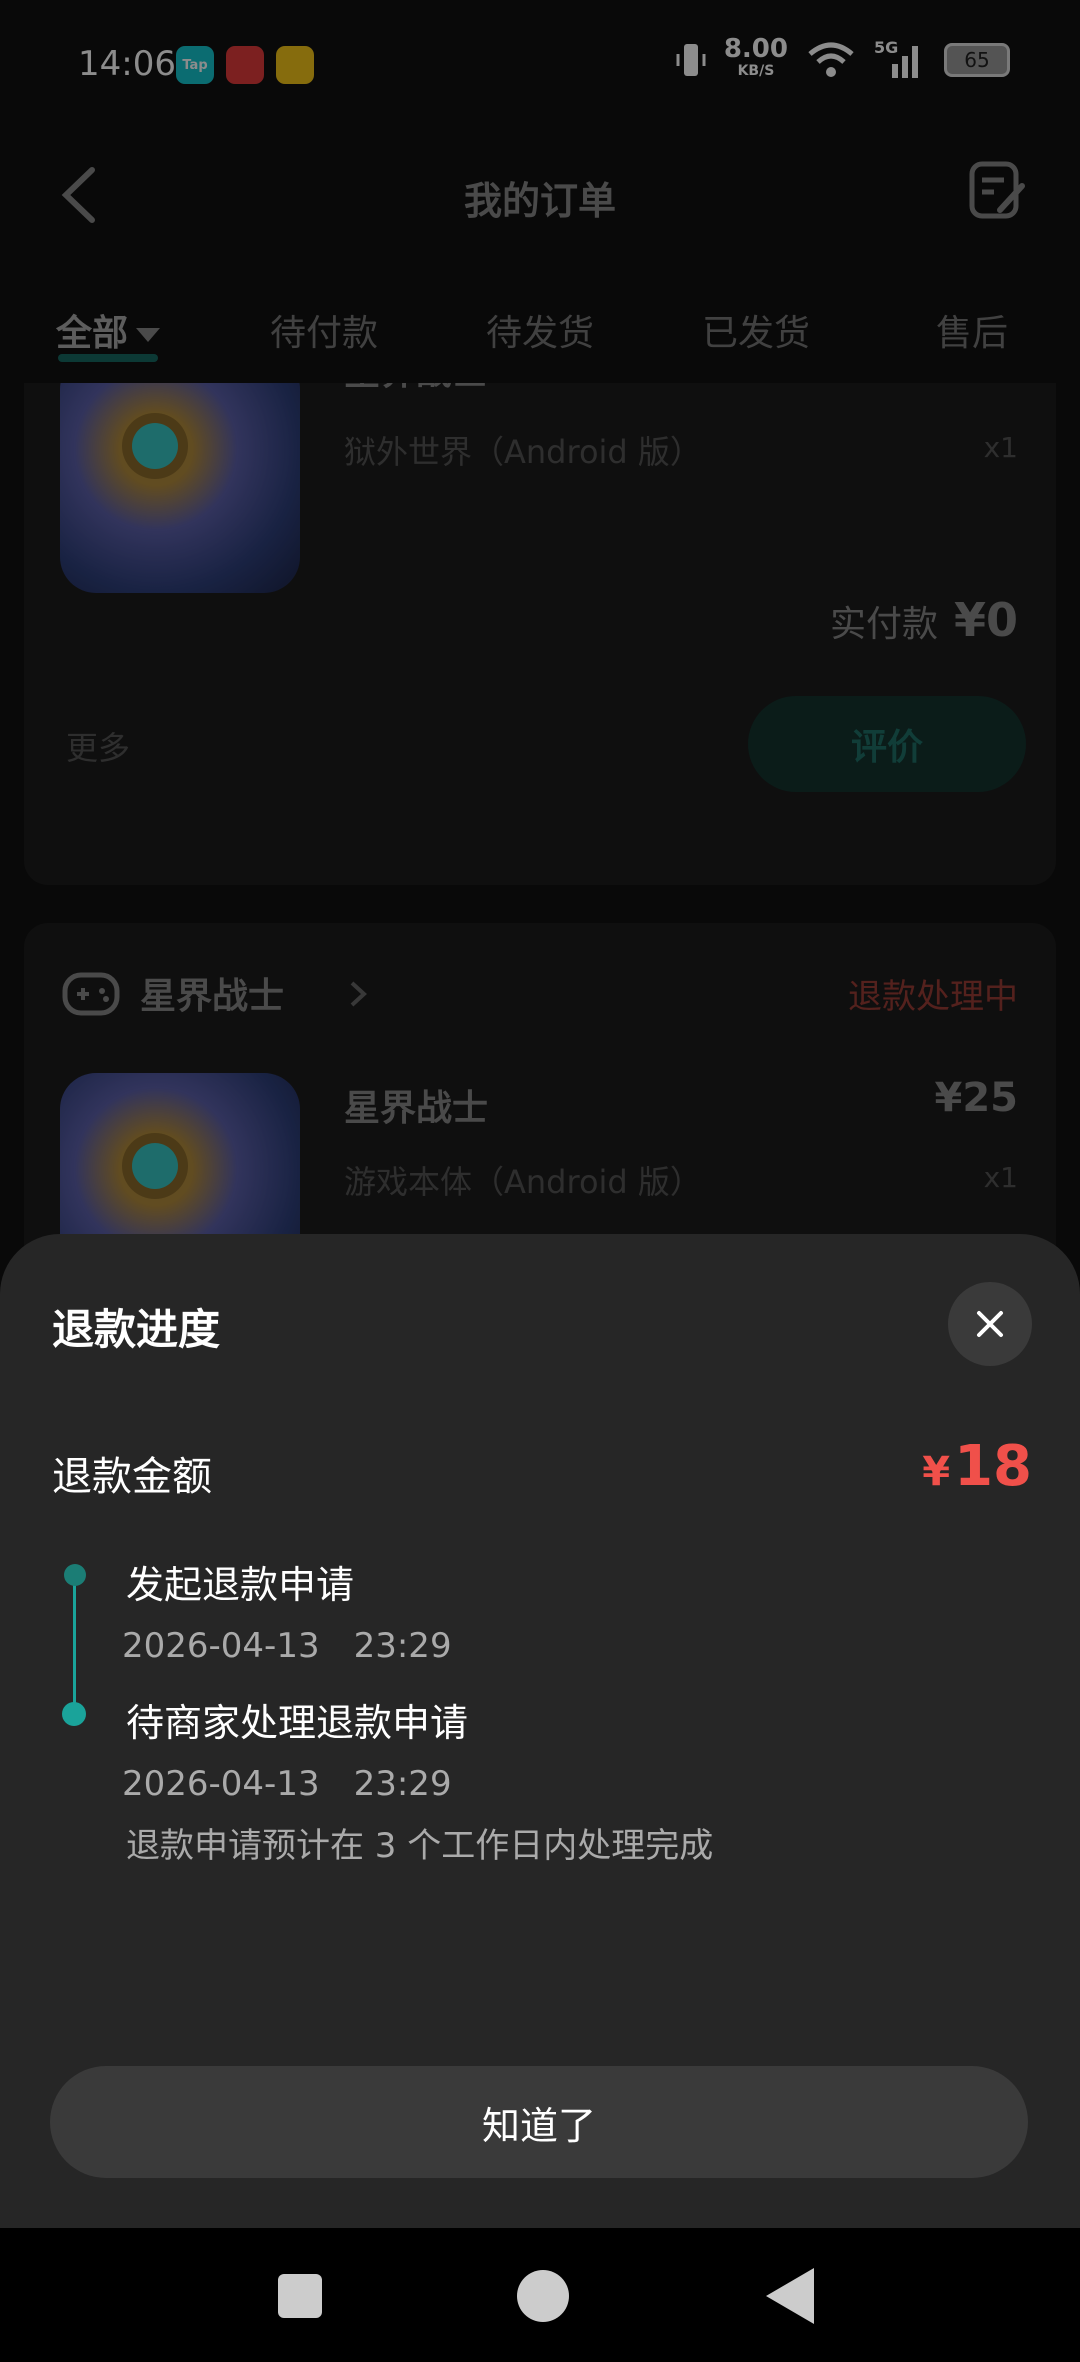 The image size is (1080, 2362). What do you see at coordinates (539, 2122) in the screenshot?
I see `got-it-button: 知道了` at bounding box center [539, 2122].